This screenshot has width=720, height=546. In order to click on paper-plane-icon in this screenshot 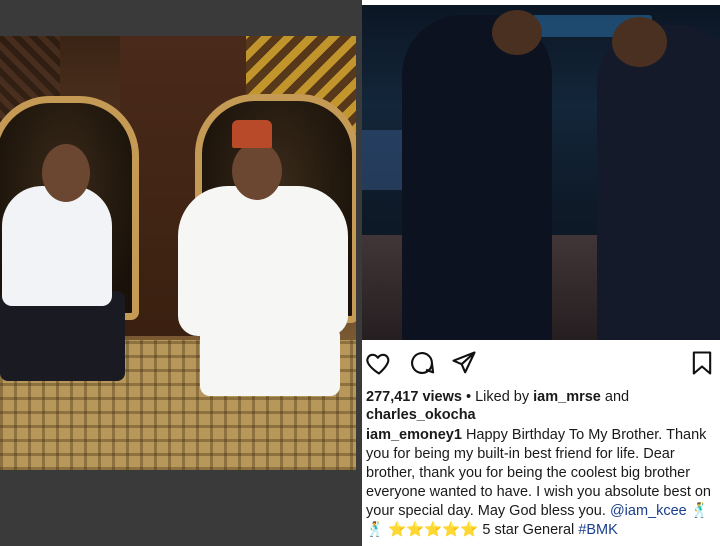, I will do `click(464, 363)`.